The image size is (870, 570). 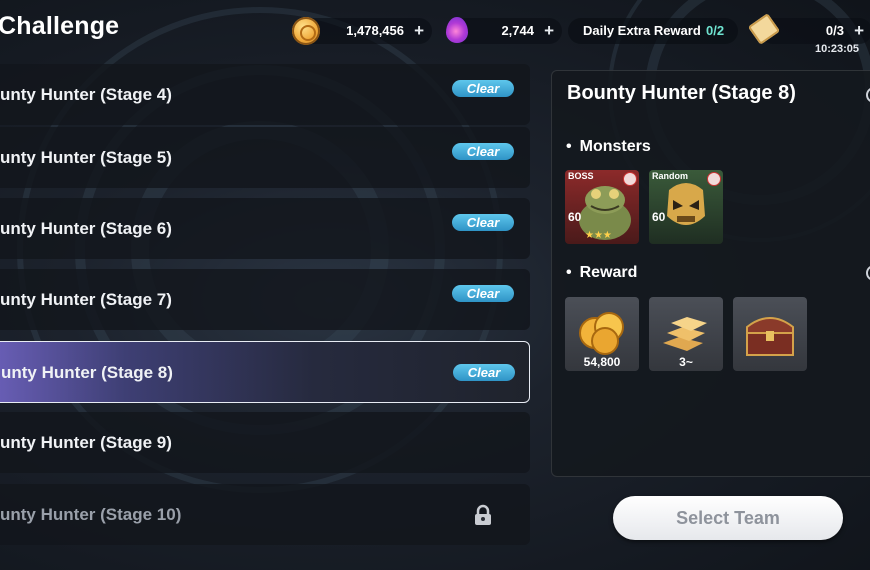 I want to click on star-rating: ★★★, so click(x=598, y=235).